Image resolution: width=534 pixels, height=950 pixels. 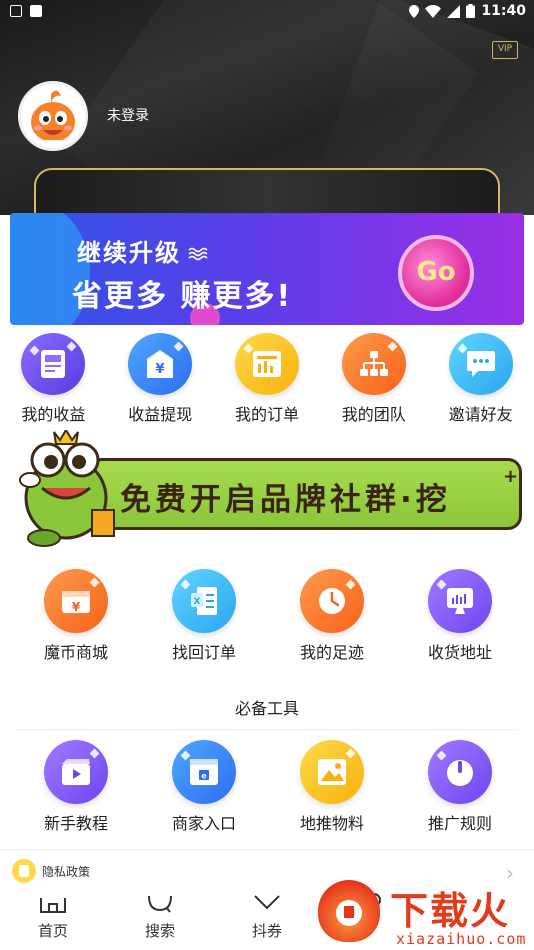 I want to click on menu-item-tutorial: 新手教程, so click(x=76, y=787).